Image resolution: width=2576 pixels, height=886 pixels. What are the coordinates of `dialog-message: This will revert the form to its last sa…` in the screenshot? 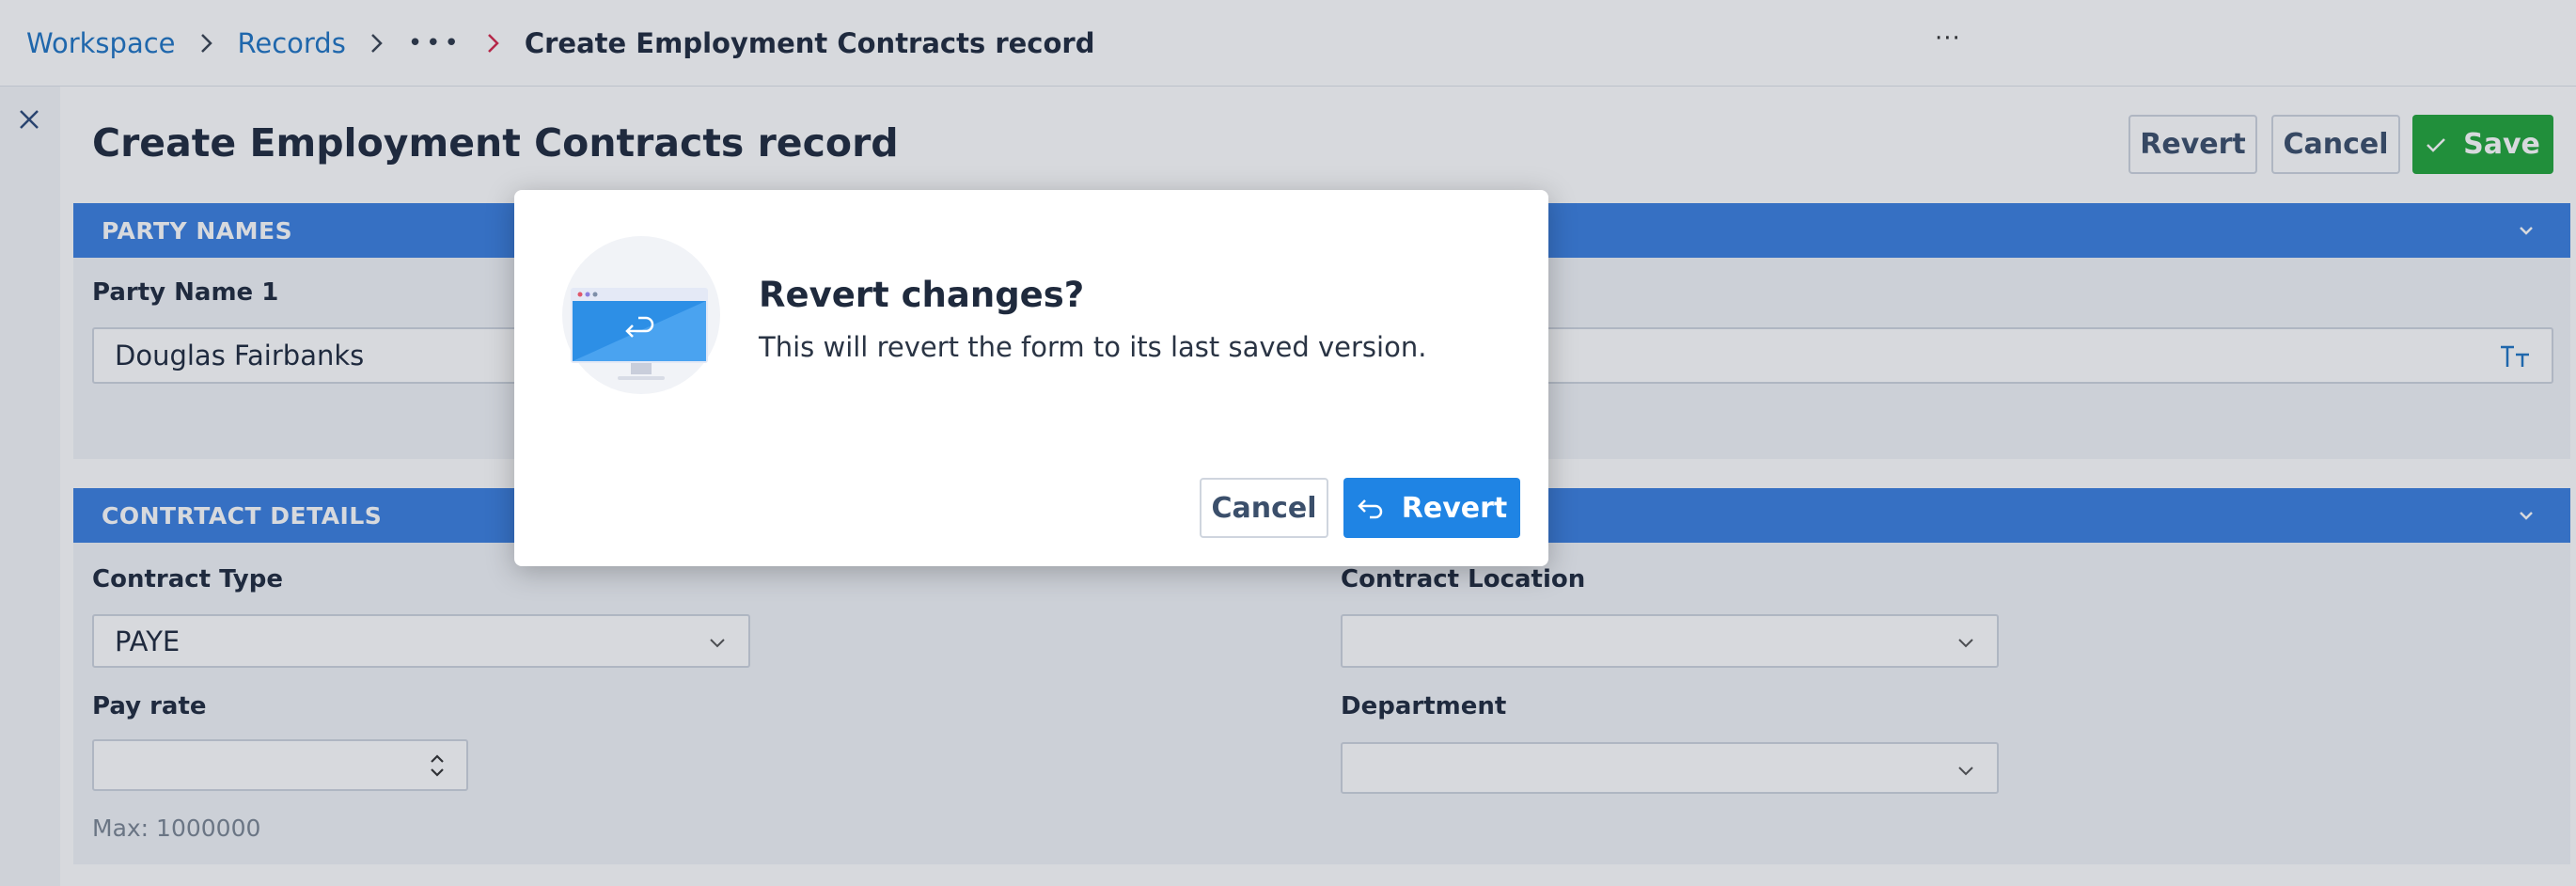 It's located at (1093, 347).